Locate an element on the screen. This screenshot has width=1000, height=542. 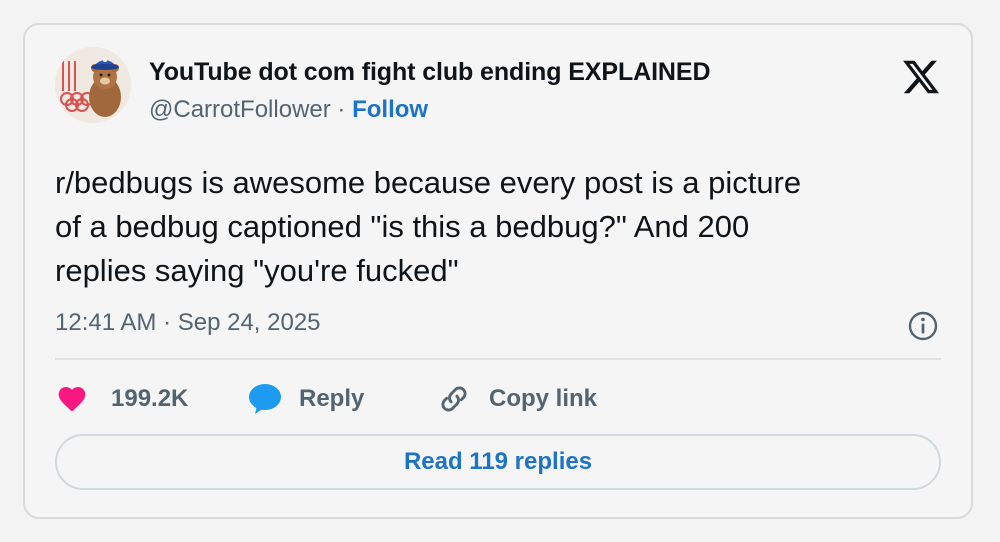
heart-icon is located at coordinates (72, 399).